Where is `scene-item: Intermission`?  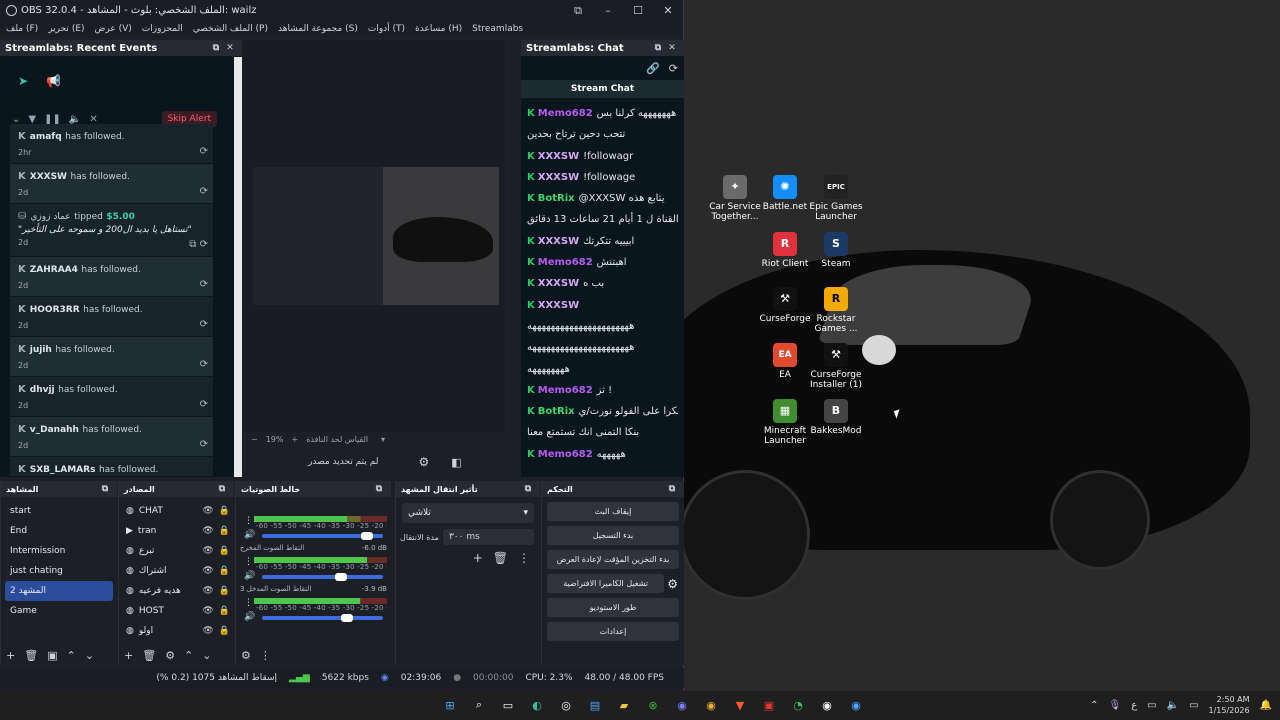 scene-item: Intermission is located at coordinates (59, 551).